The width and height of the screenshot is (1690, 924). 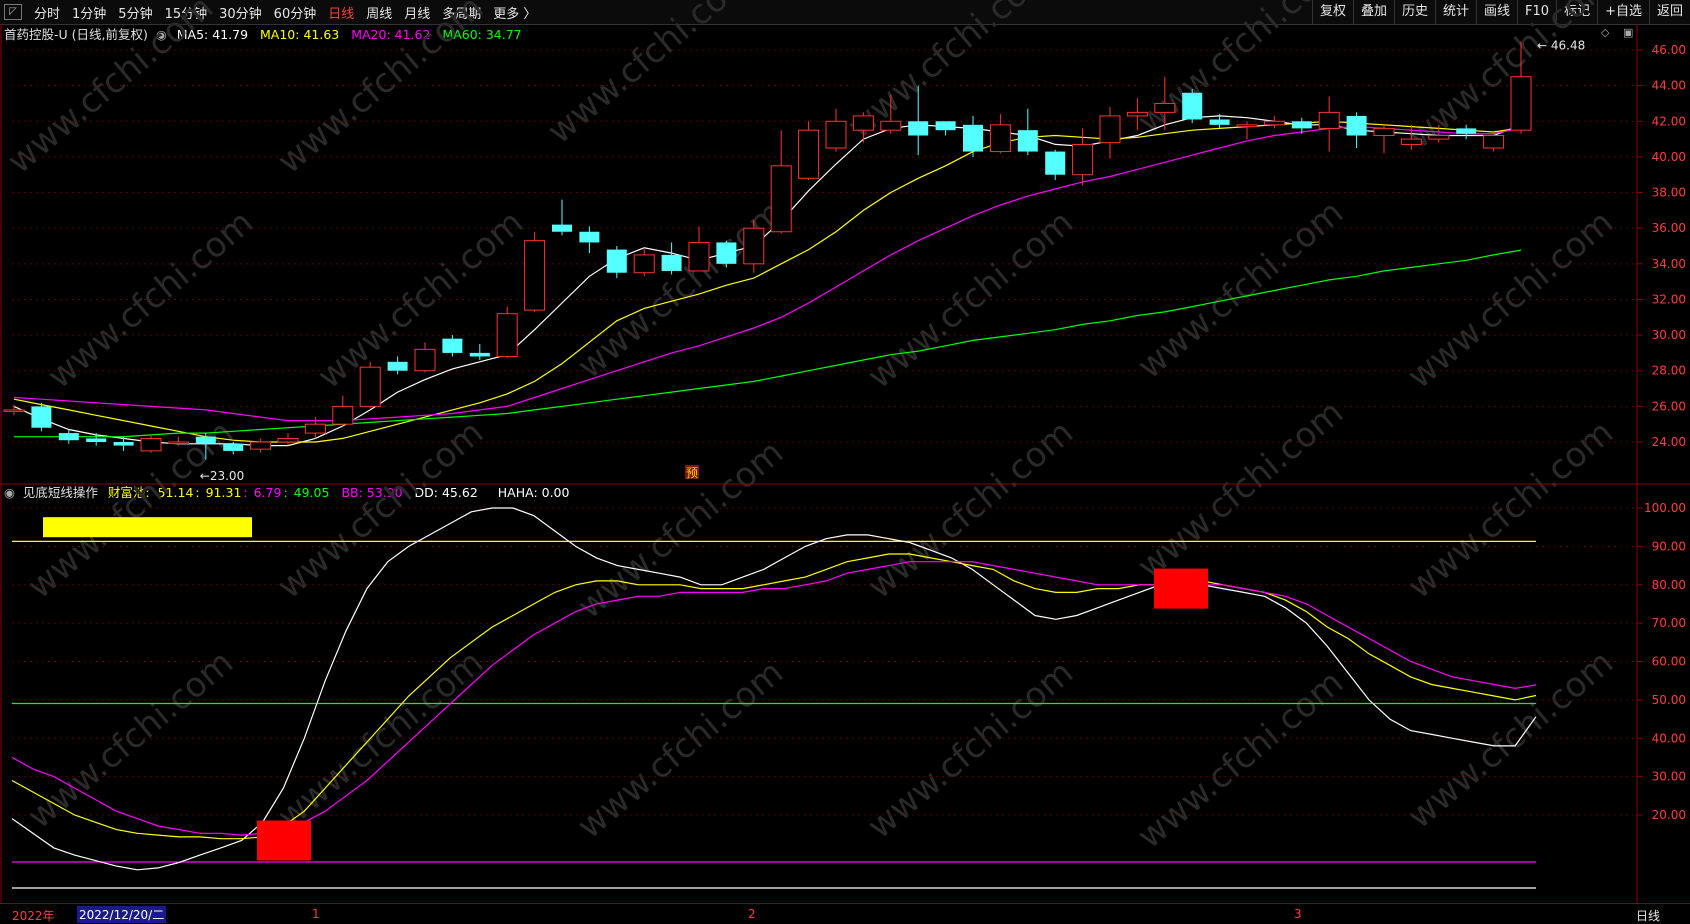 What do you see at coordinates (1669, 700) in the screenshot?
I see `indicator-tick-label: 50.00` at bounding box center [1669, 700].